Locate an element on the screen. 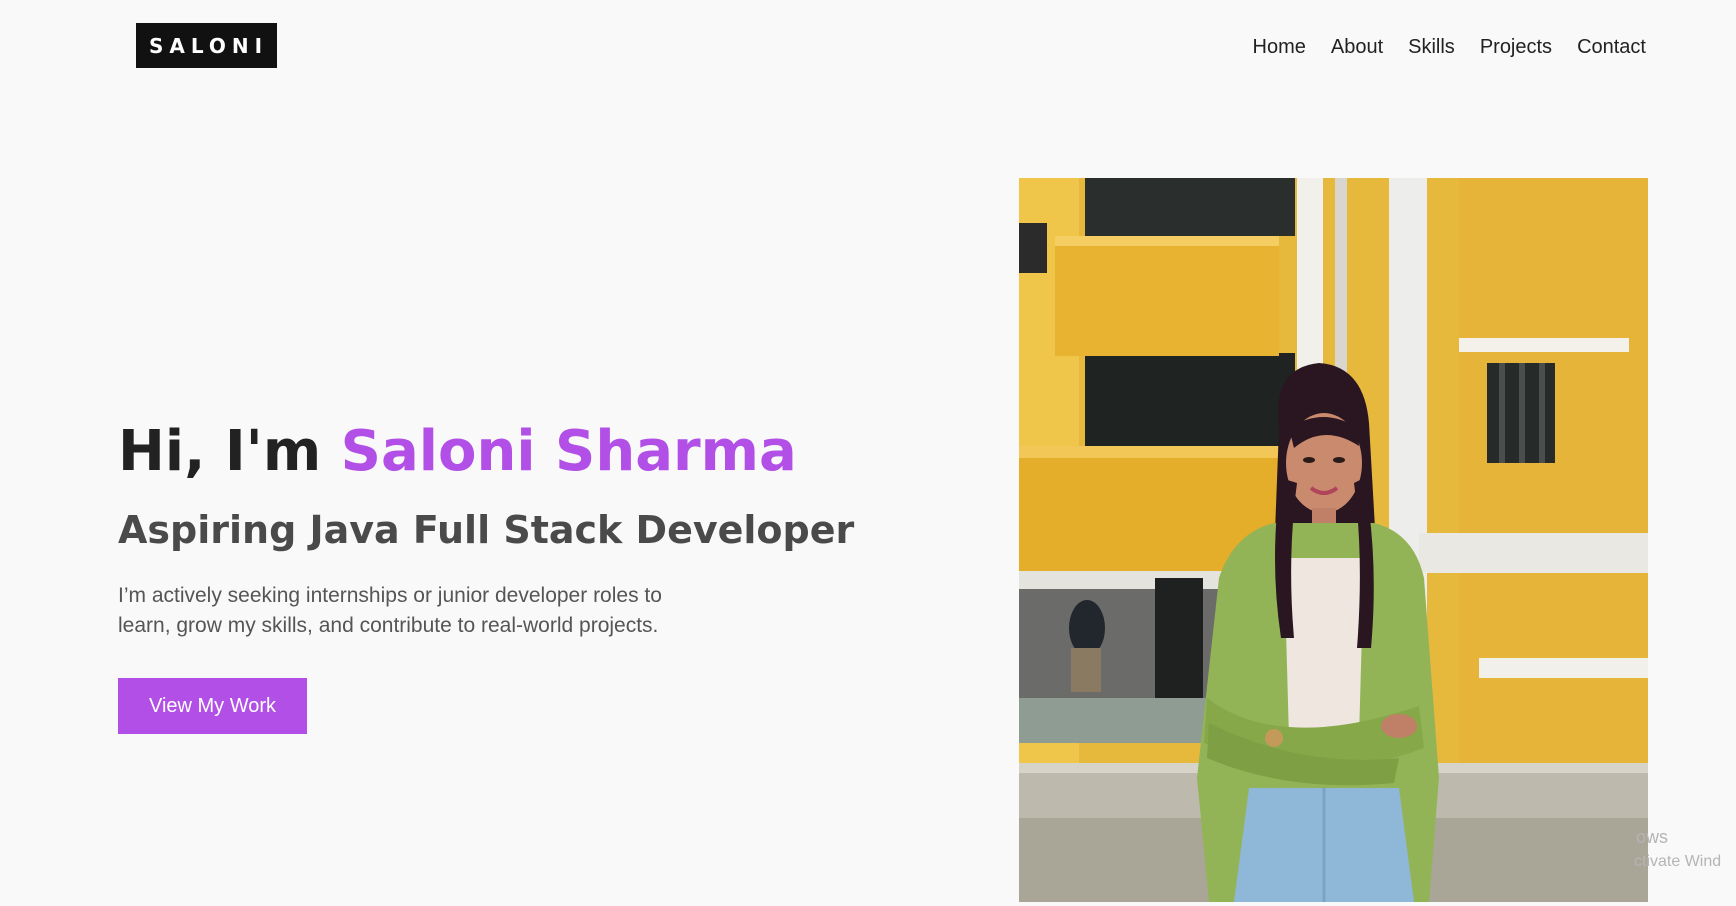  nav-link-about: About is located at coordinates (1357, 47).